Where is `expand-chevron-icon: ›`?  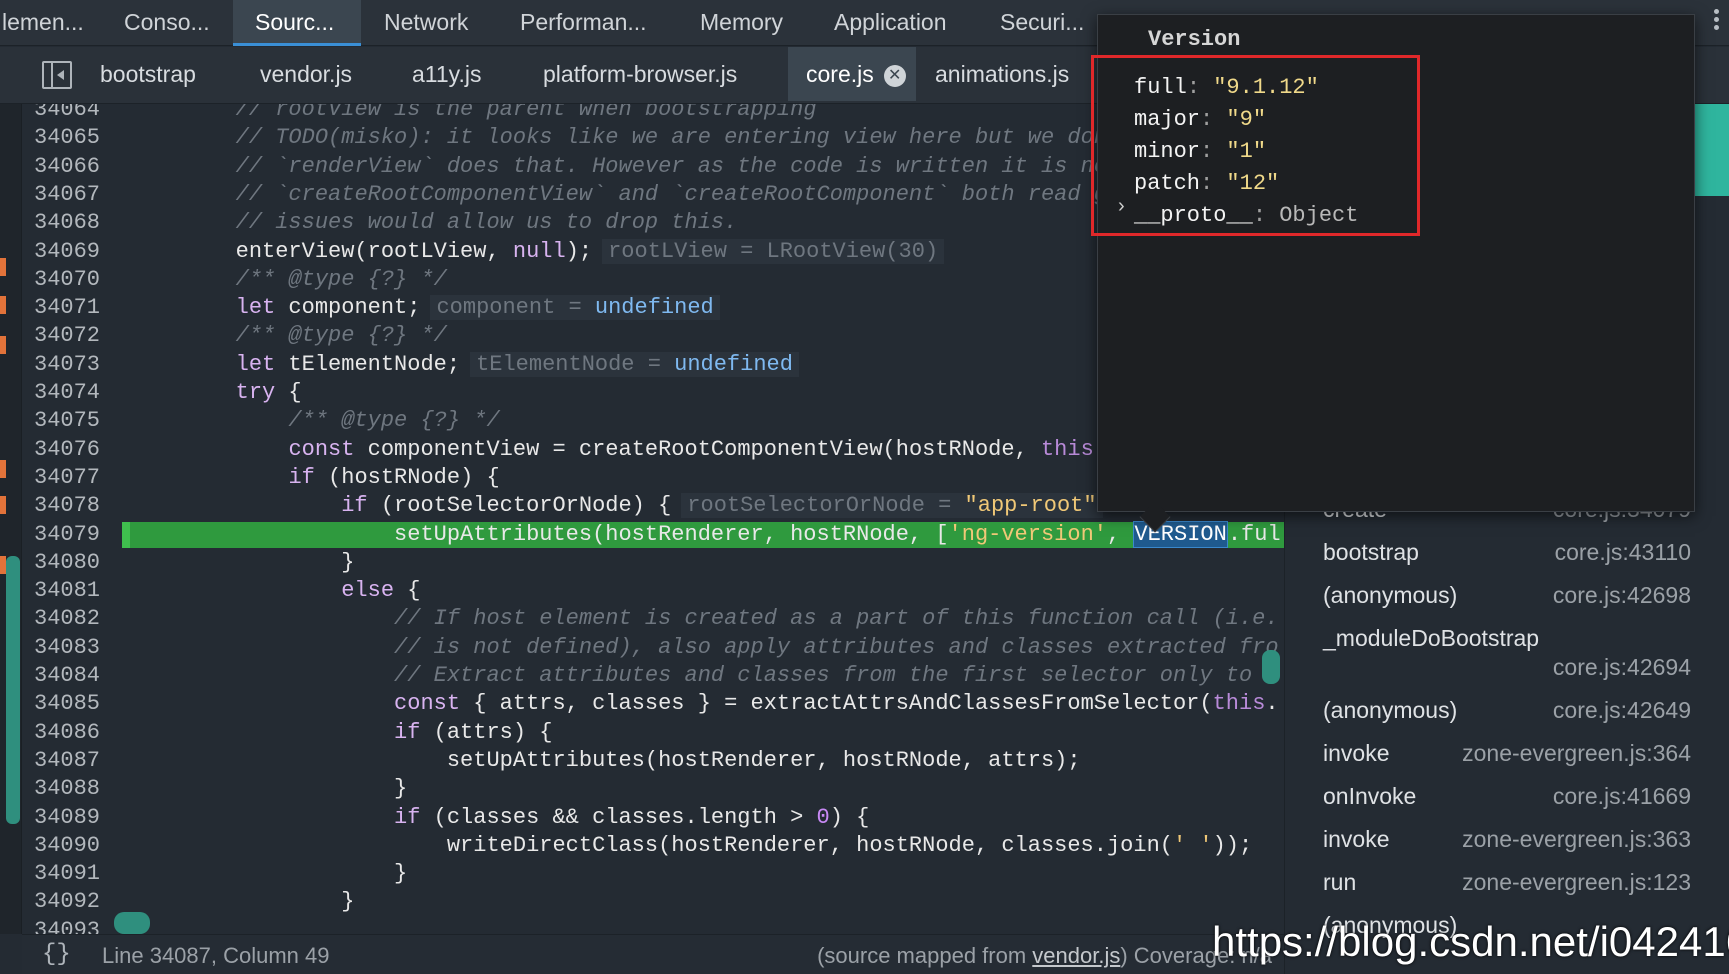
expand-chevron-icon: › is located at coordinates (1121, 206).